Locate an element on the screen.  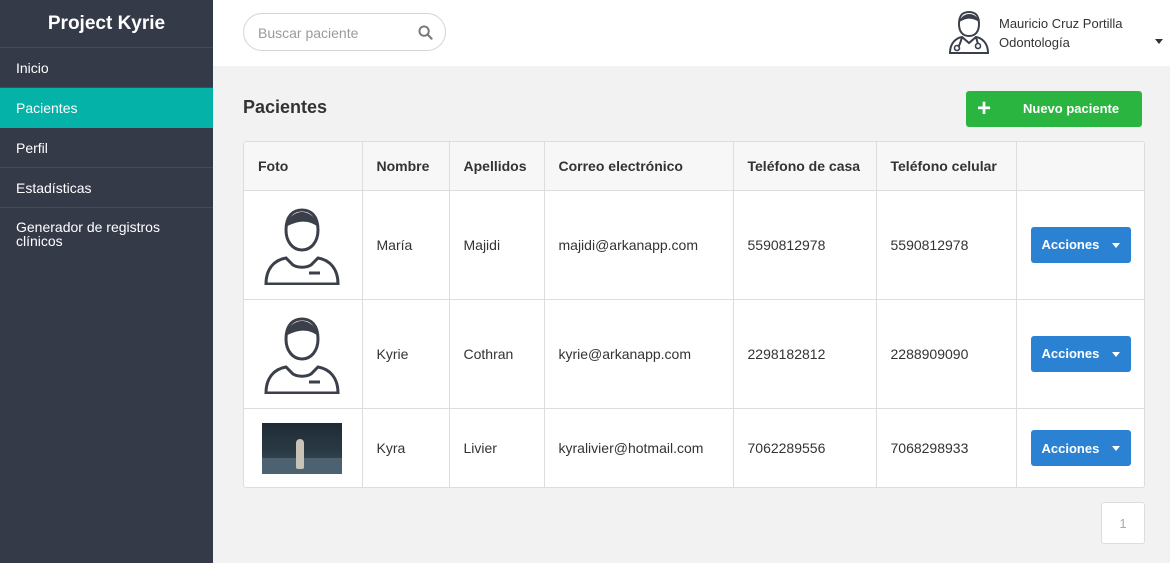
cell-nombre: Kyrie is located at coordinates (406, 354).